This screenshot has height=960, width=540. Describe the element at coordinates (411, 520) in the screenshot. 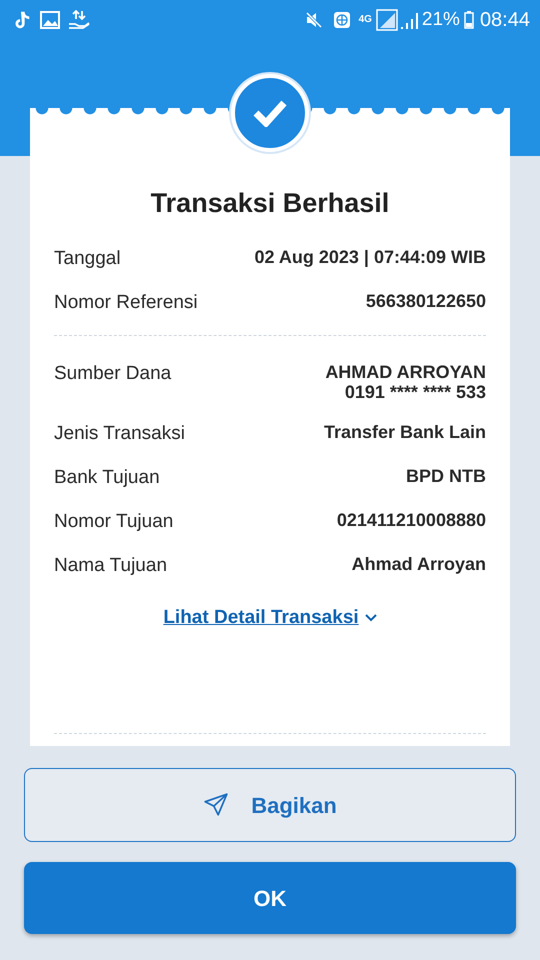

I see `row-value: 021411210008880` at that location.